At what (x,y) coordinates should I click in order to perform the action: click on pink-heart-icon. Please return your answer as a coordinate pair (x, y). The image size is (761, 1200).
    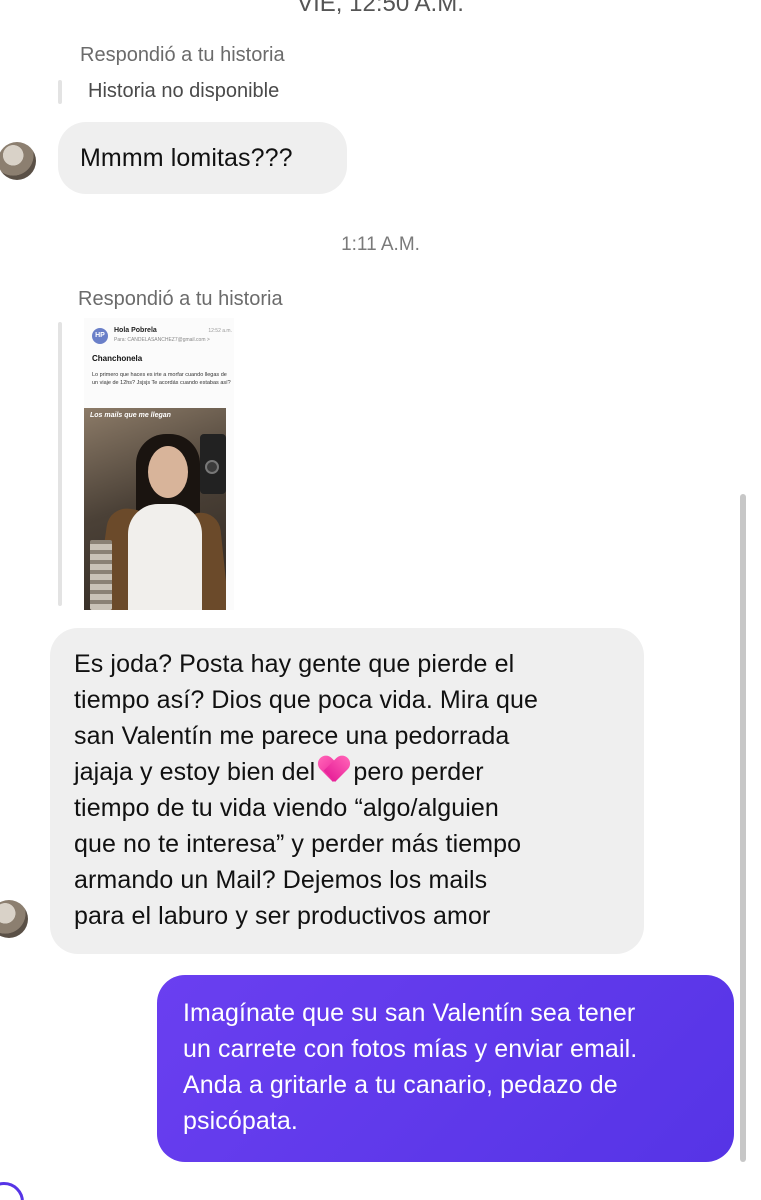
    Looking at the image, I should click on (334, 770).